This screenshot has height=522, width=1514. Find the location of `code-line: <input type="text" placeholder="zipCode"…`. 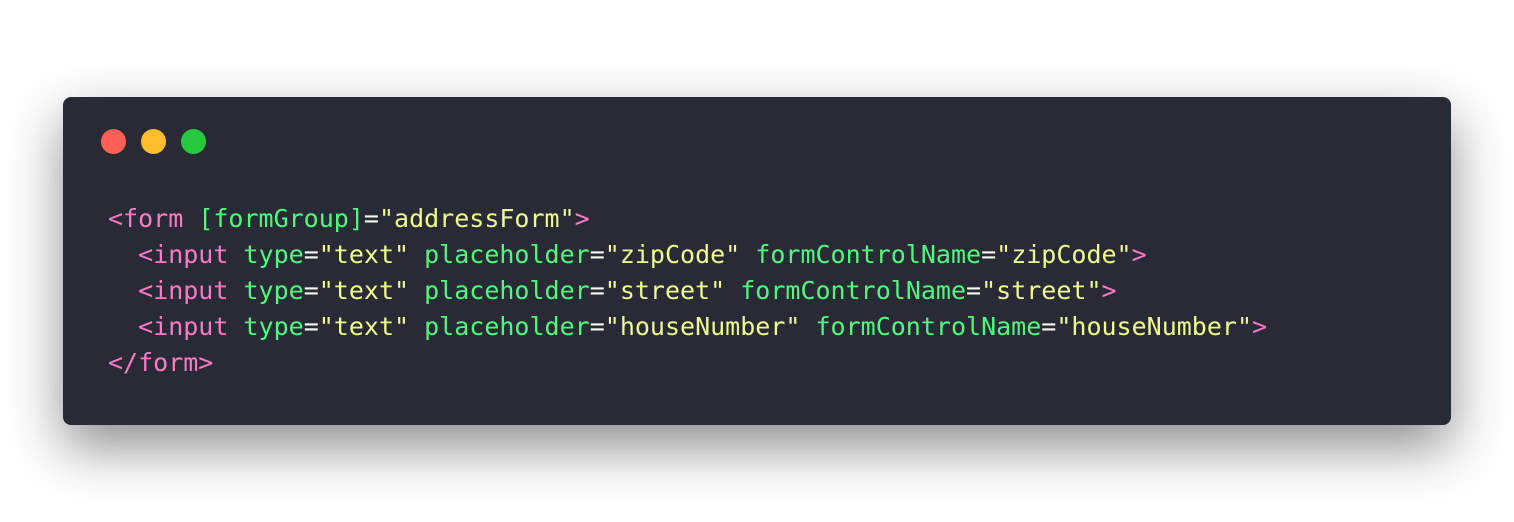

code-line: <input type="text" placeholder="zipCode"… is located at coordinates (687, 255).